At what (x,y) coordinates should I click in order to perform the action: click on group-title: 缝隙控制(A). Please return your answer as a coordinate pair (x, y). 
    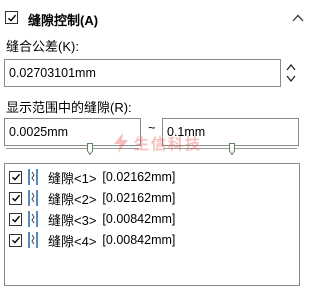
    Looking at the image, I should click on (63, 20).